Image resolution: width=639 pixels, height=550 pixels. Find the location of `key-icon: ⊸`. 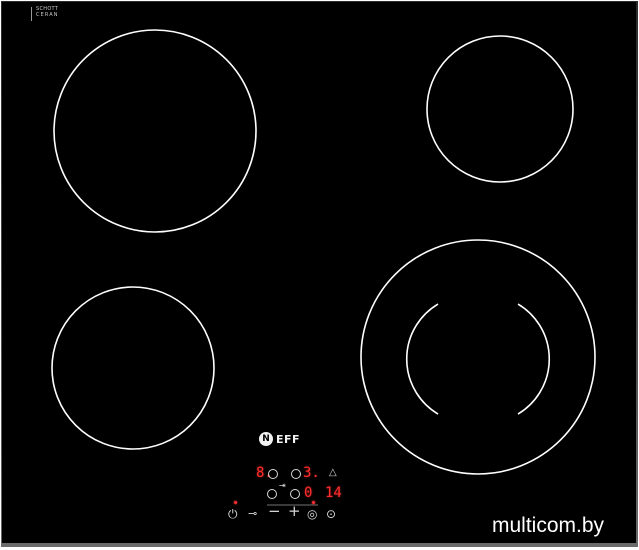

key-icon: ⊸ is located at coordinates (252, 514).